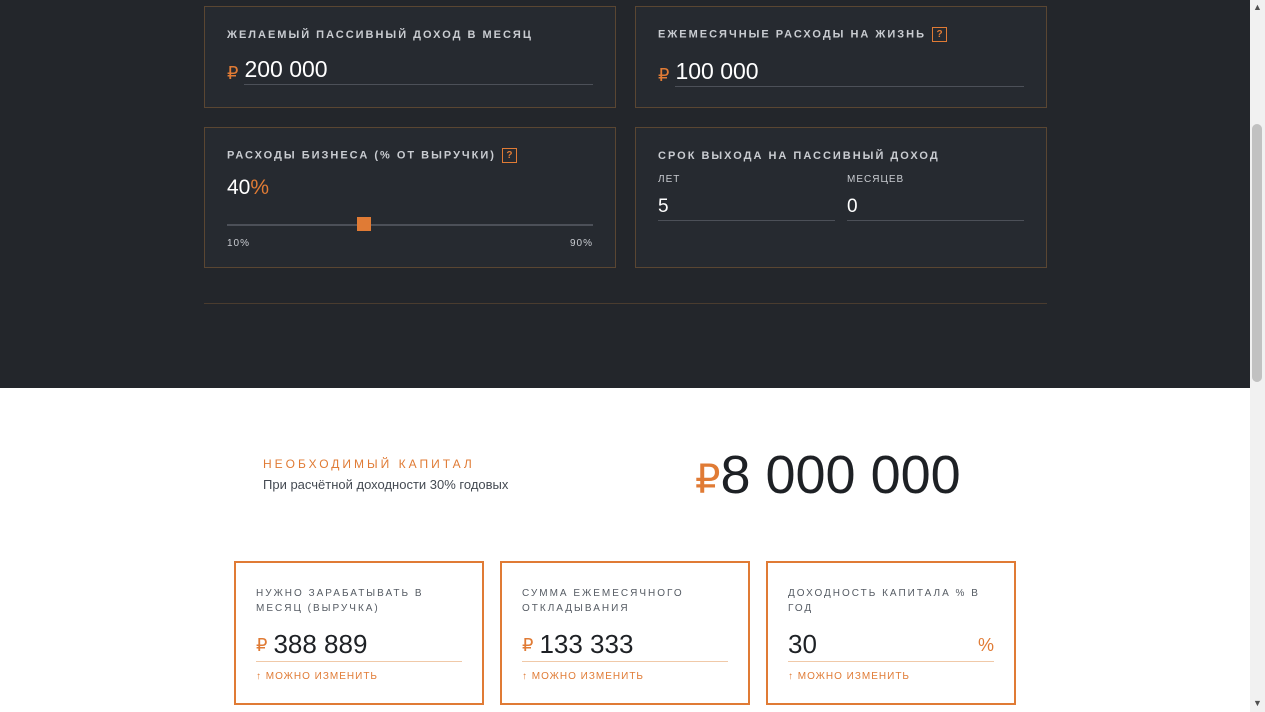 Image resolution: width=1265 pixels, height=712 pixels. I want to click on required-capital-value: ₽8 000 000, so click(828, 477).